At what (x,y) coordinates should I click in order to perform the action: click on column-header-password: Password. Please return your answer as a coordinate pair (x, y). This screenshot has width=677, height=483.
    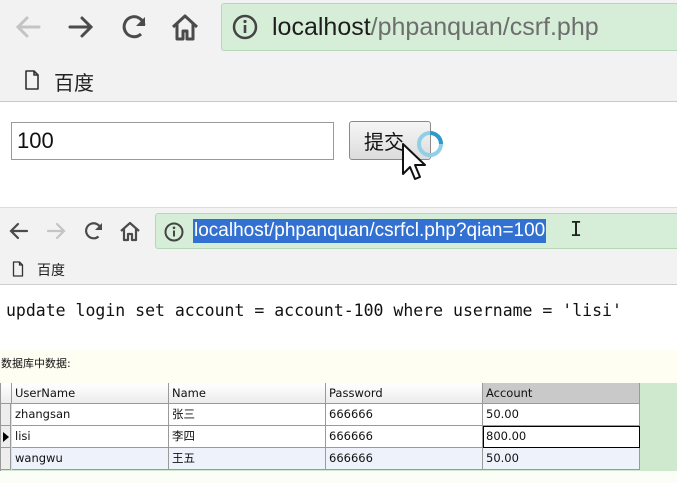
    Looking at the image, I should click on (404, 393).